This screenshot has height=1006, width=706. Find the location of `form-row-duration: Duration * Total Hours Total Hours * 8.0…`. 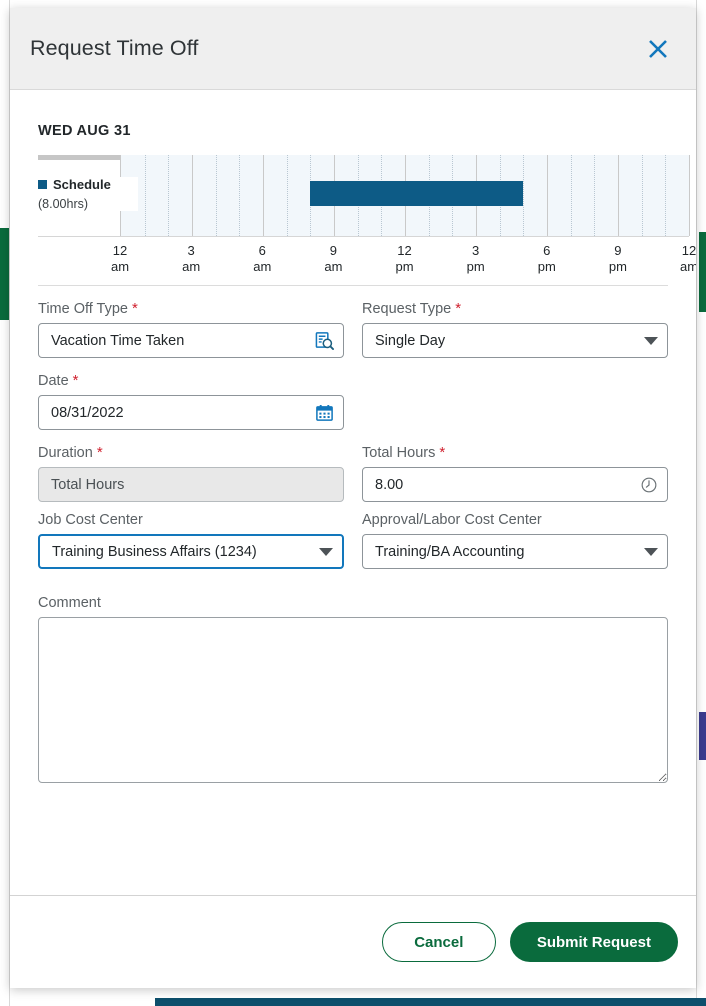

form-row-duration: Duration * Total Hours Total Hours * 8.0… is located at coordinates (353, 473).